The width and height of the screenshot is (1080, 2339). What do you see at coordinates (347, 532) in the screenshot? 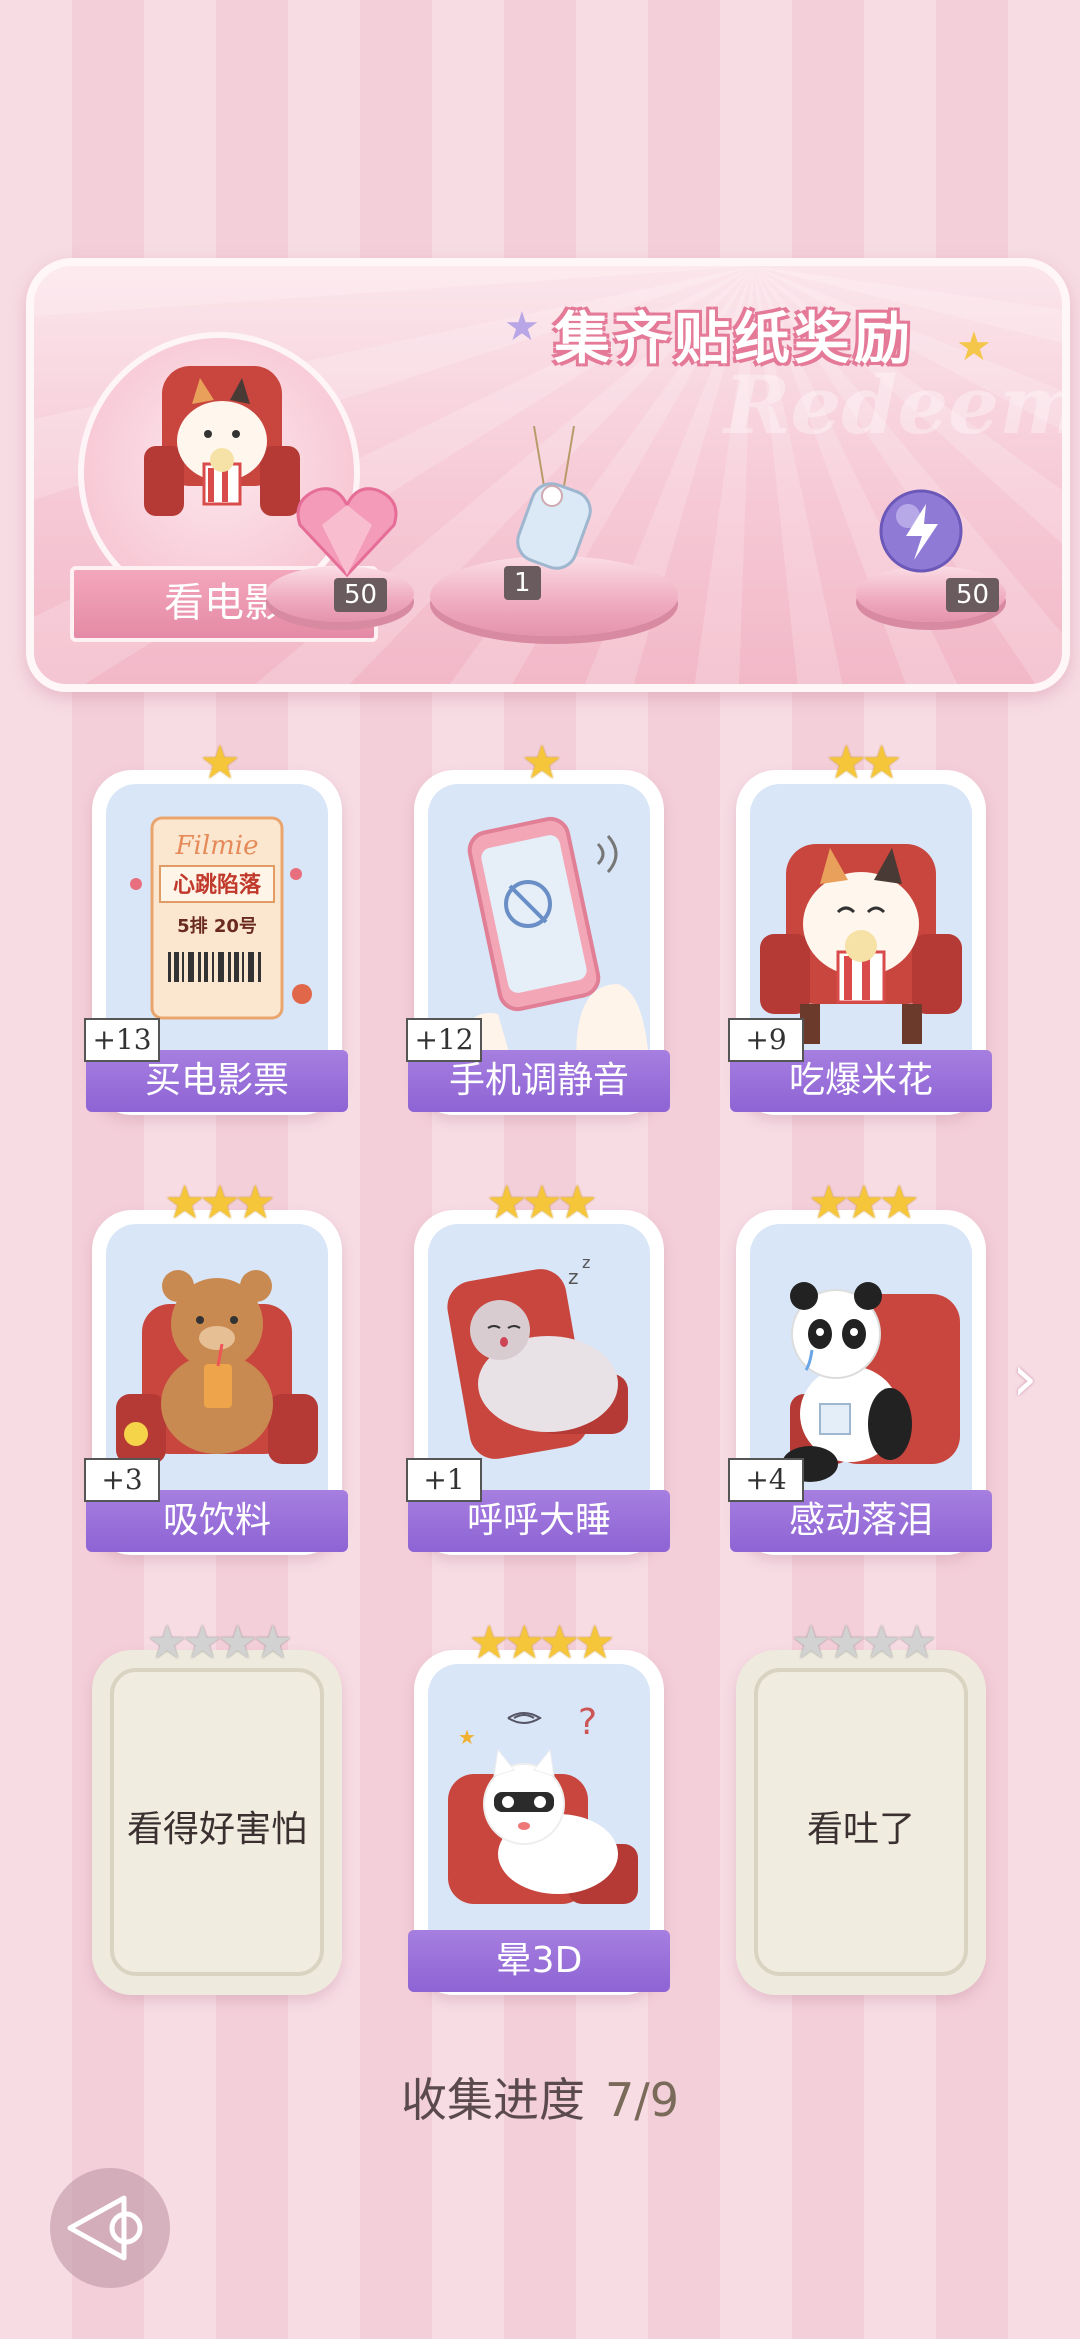
I see `pink-heart-gem-icon` at bounding box center [347, 532].